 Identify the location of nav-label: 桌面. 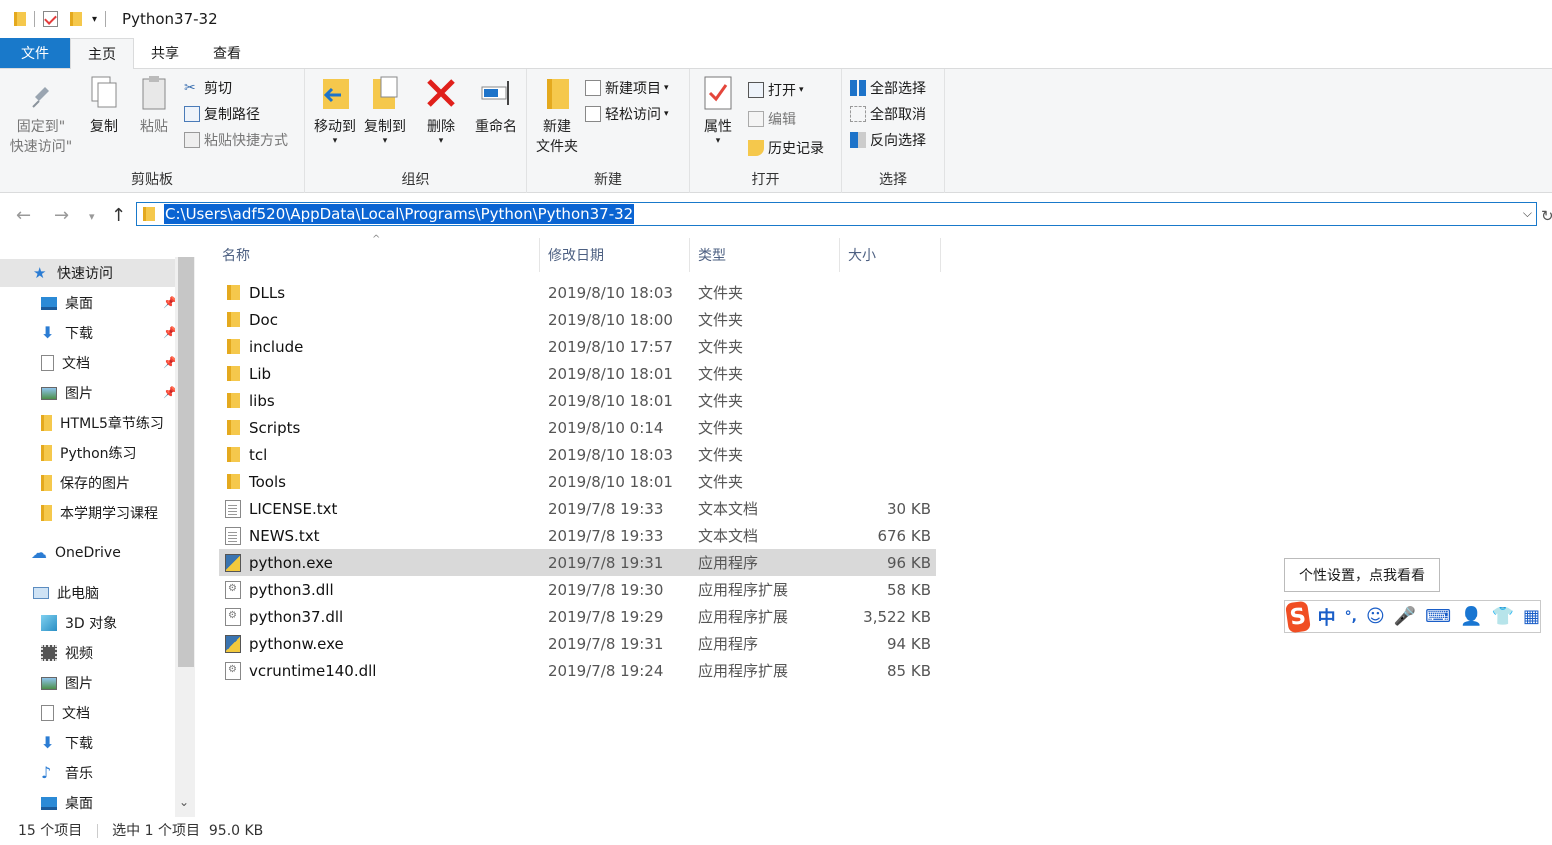
(79, 304).